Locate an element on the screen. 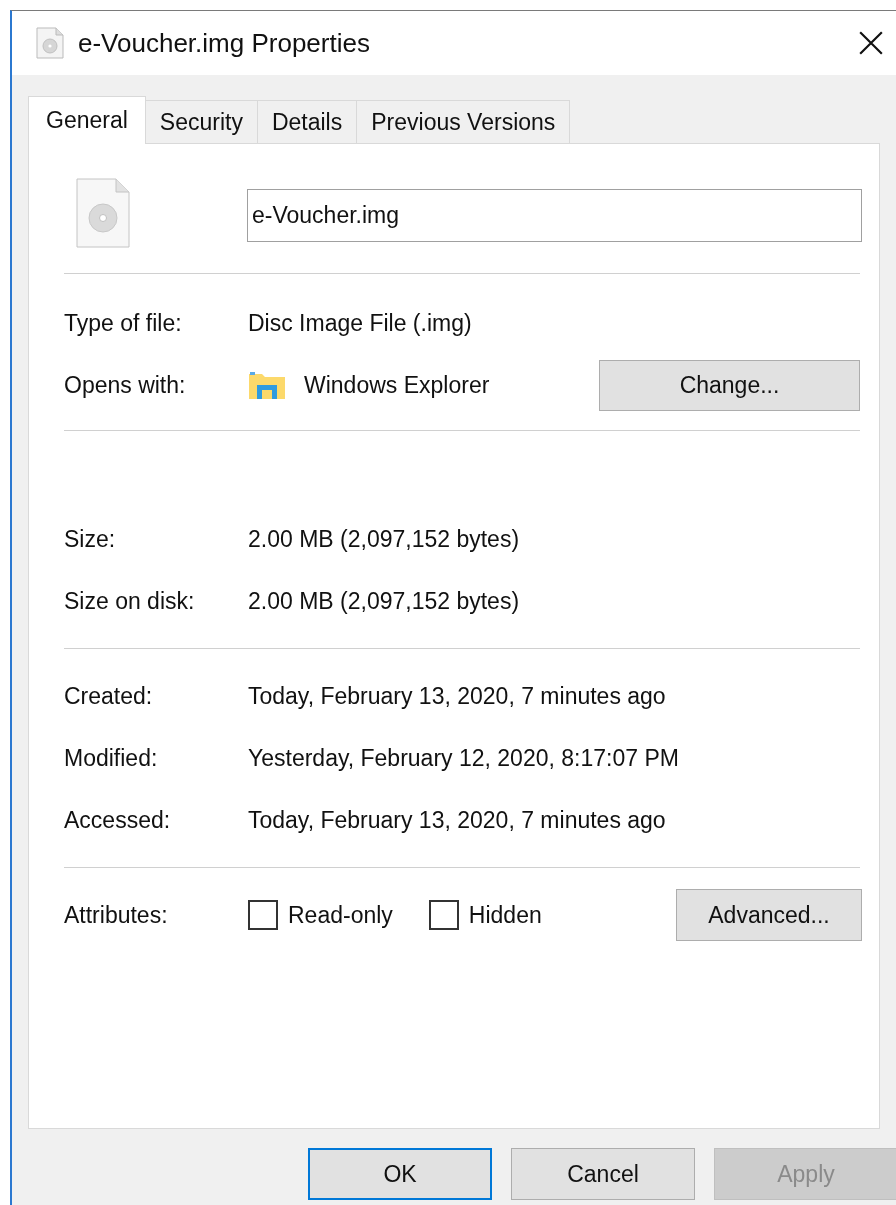  tab: General is located at coordinates (87, 120).